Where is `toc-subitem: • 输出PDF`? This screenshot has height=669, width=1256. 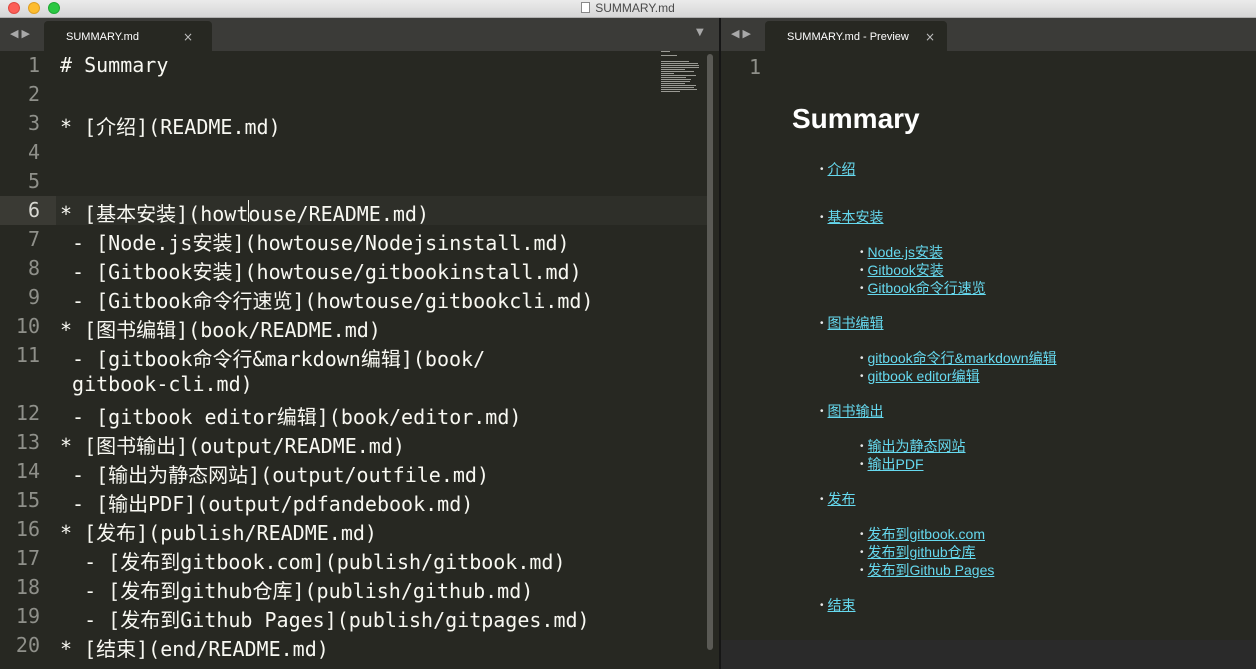
toc-subitem: • 输出PDF is located at coordinates (892, 464).